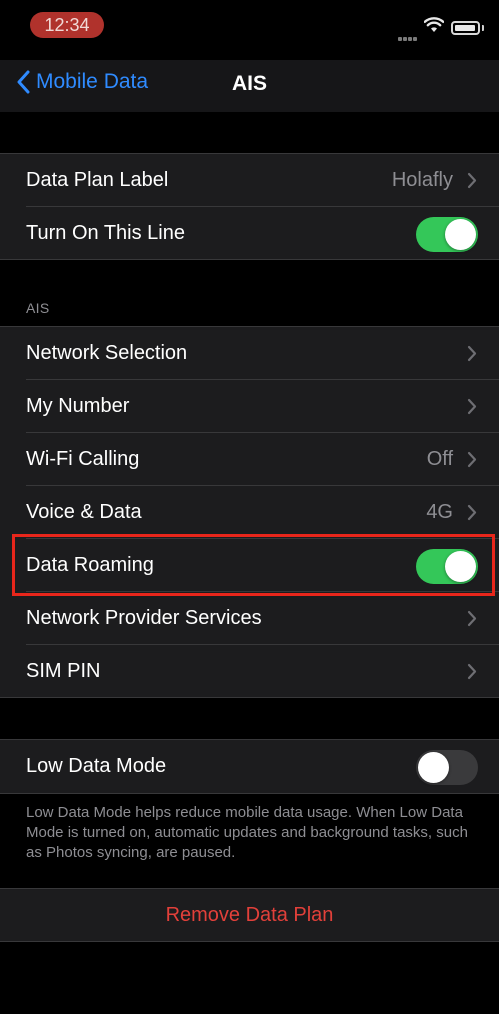  What do you see at coordinates (249, 459) in the screenshot?
I see `wifi-calling-row: Wi-Fi Calling Off` at bounding box center [249, 459].